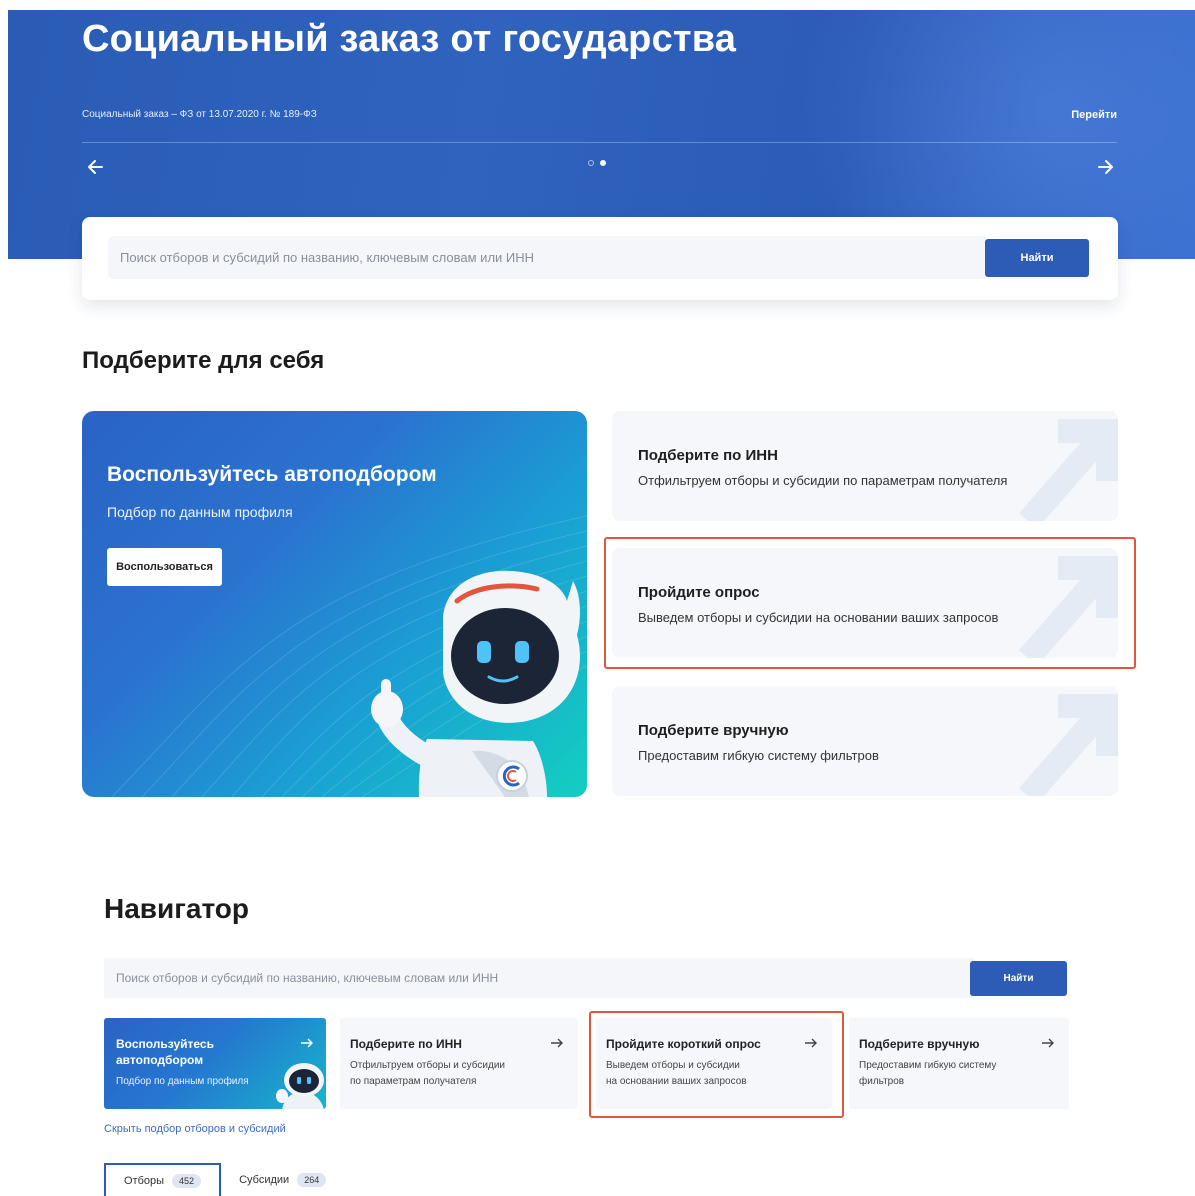 The height and width of the screenshot is (1196, 1195). Describe the element at coordinates (300, 1086) in the screenshot. I see `robot-mini-icon` at that location.